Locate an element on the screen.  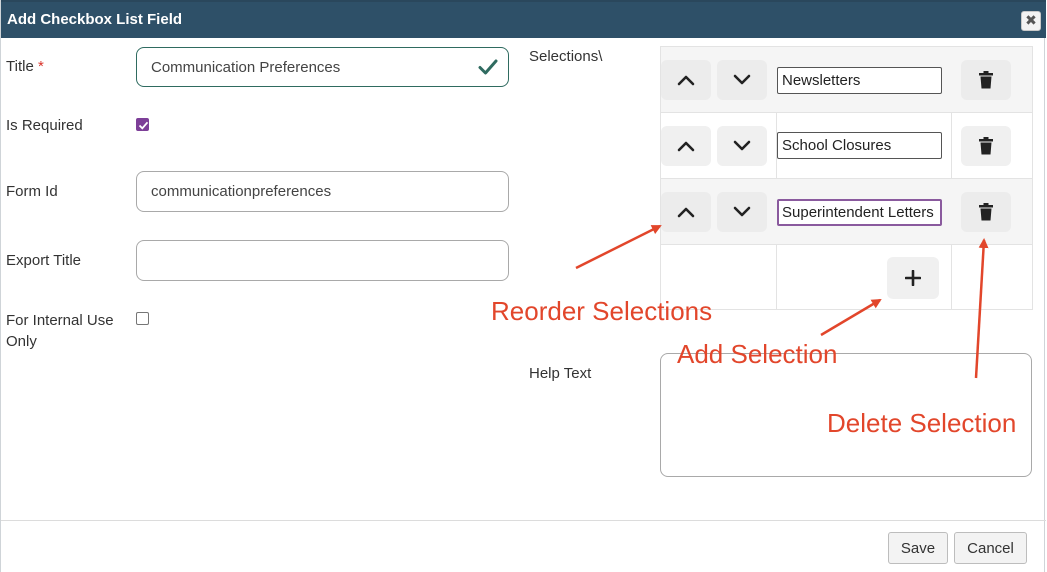
dialog-titlebar: Add Checkbox List Field ✖ is located at coordinates (523, 19).